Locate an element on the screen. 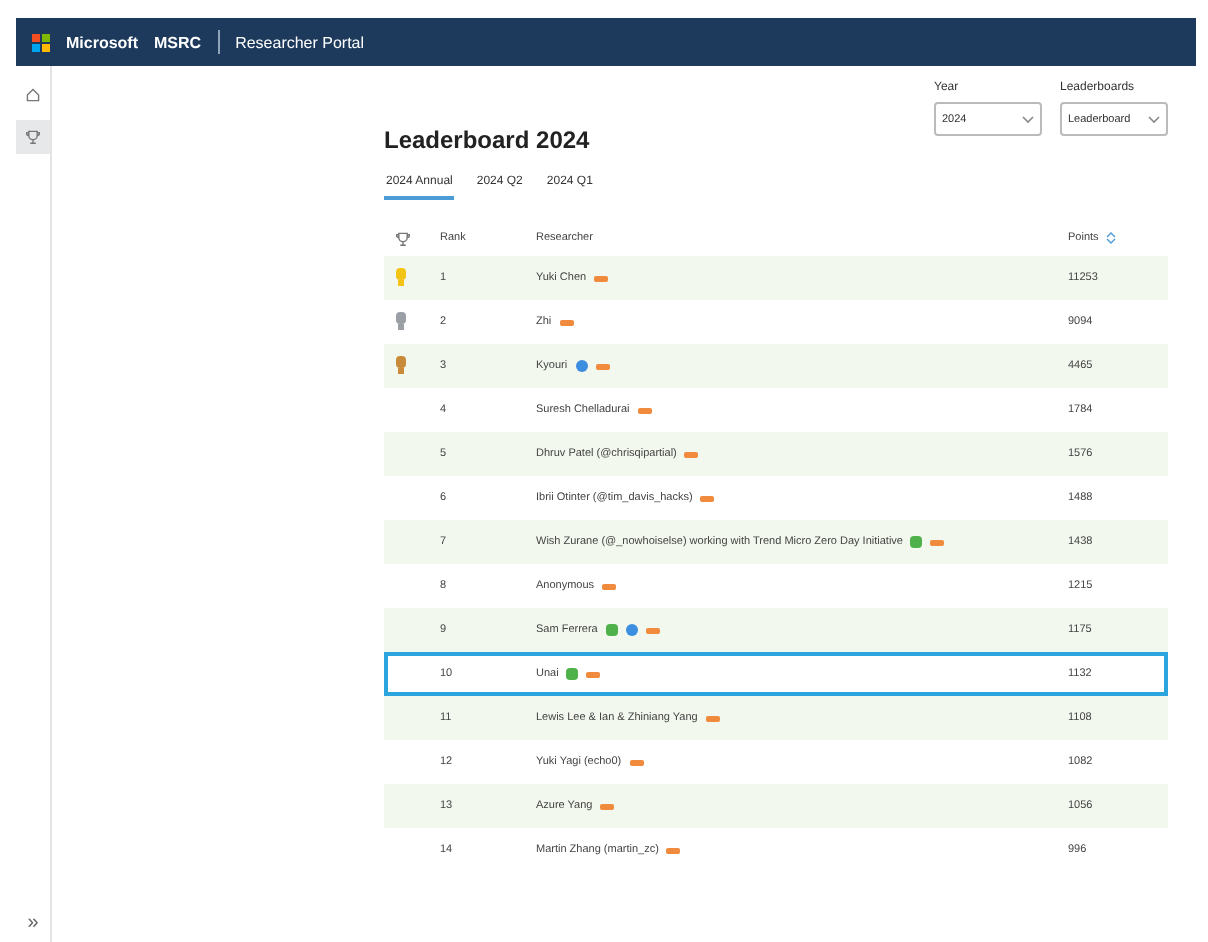  portal-name: Researcher Portal is located at coordinates (300, 42).